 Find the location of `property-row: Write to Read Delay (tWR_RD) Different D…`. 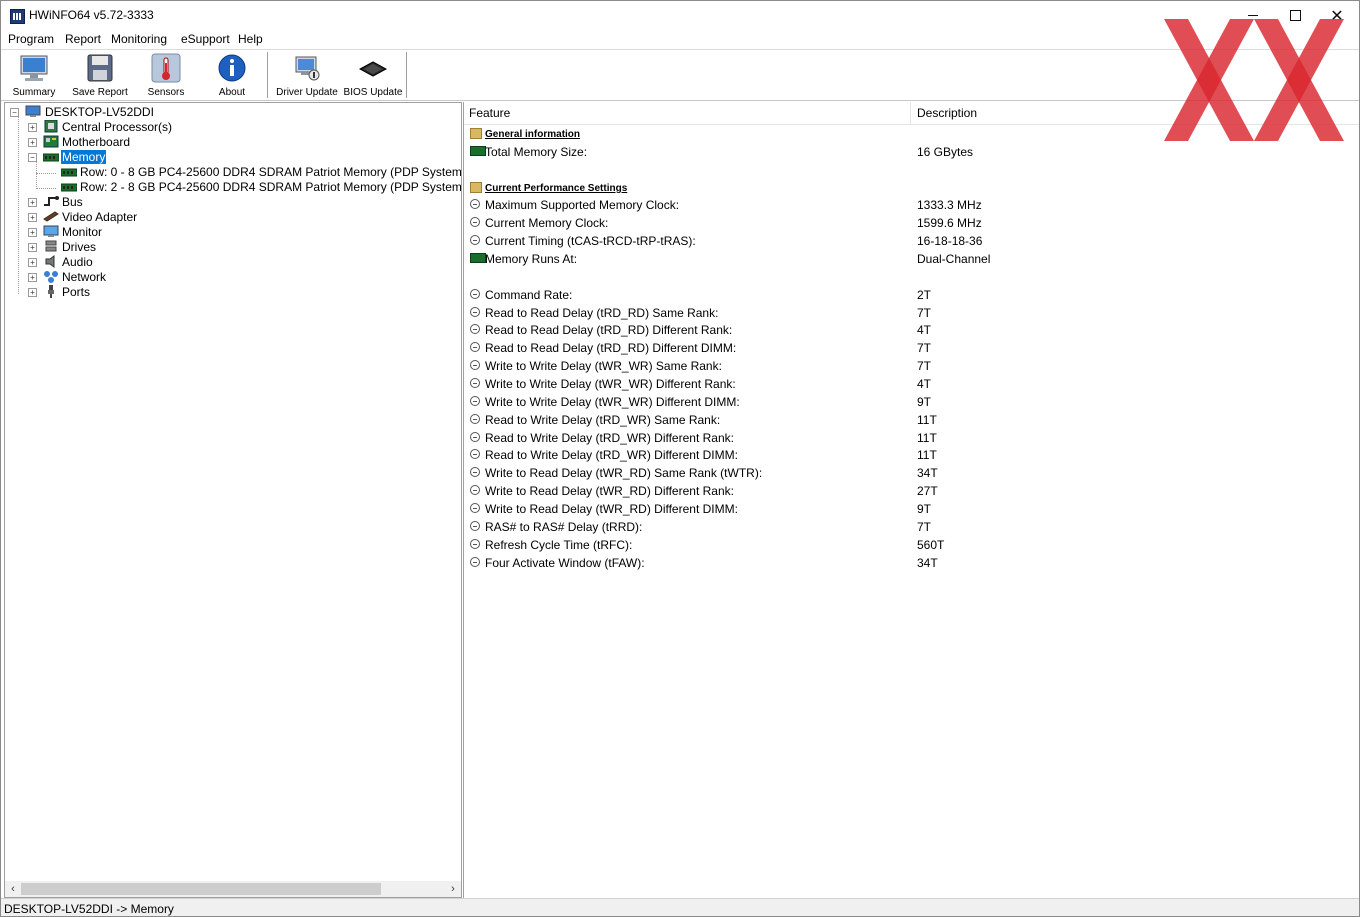

property-row: Write to Read Delay (tWR_RD) Different D… is located at coordinates (911, 509).